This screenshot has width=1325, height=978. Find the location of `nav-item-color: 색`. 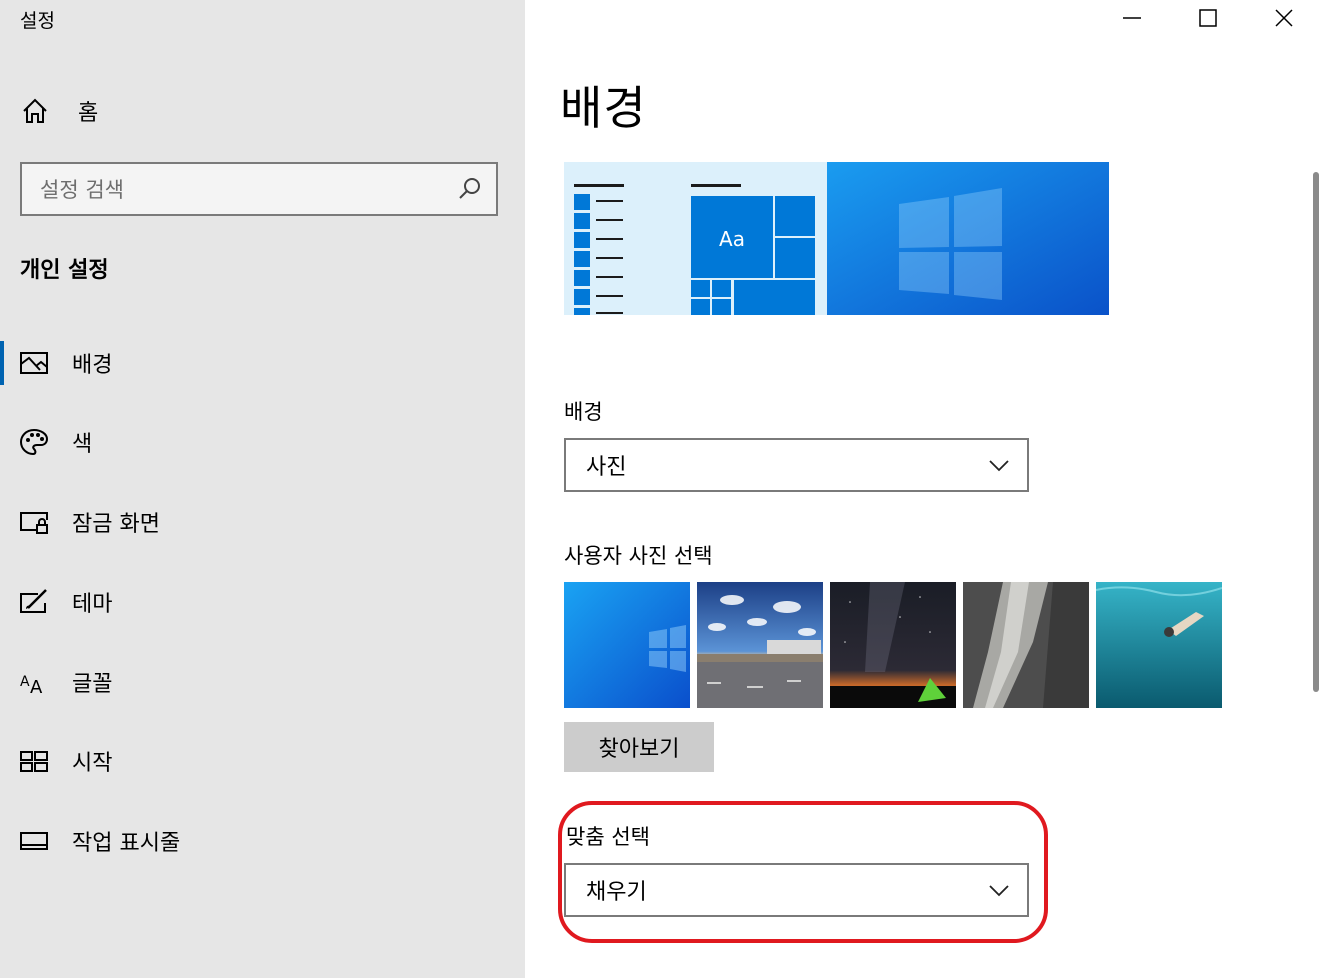

nav-item-color: 색 is located at coordinates (262, 442).